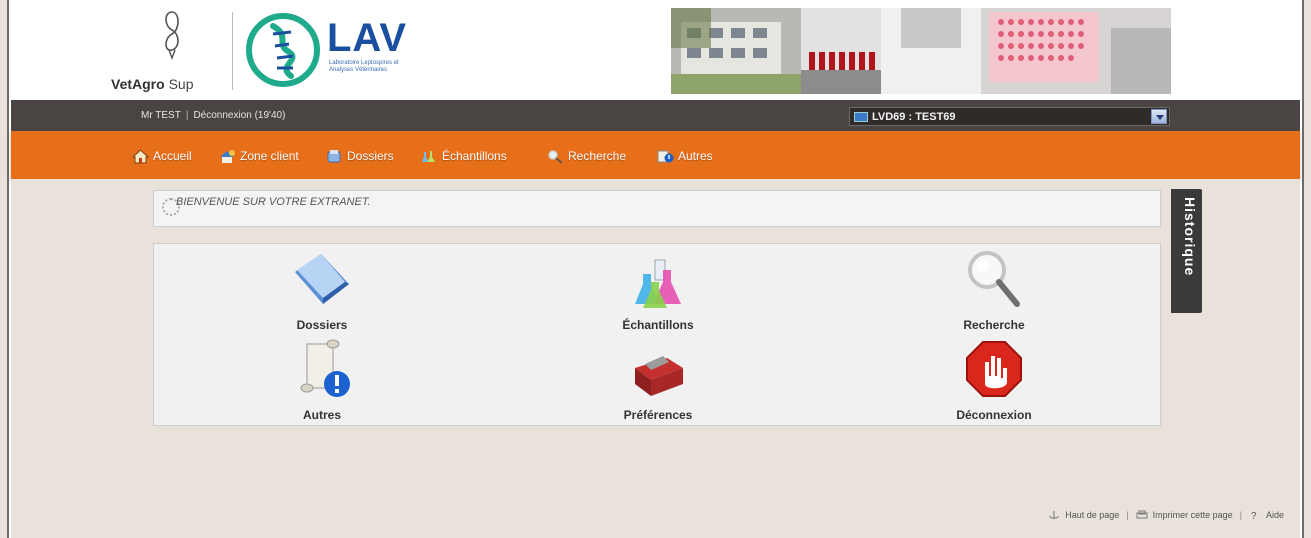  Describe the element at coordinates (1275, 515) in the screenshot. I see `help-link: Aide` at that location.